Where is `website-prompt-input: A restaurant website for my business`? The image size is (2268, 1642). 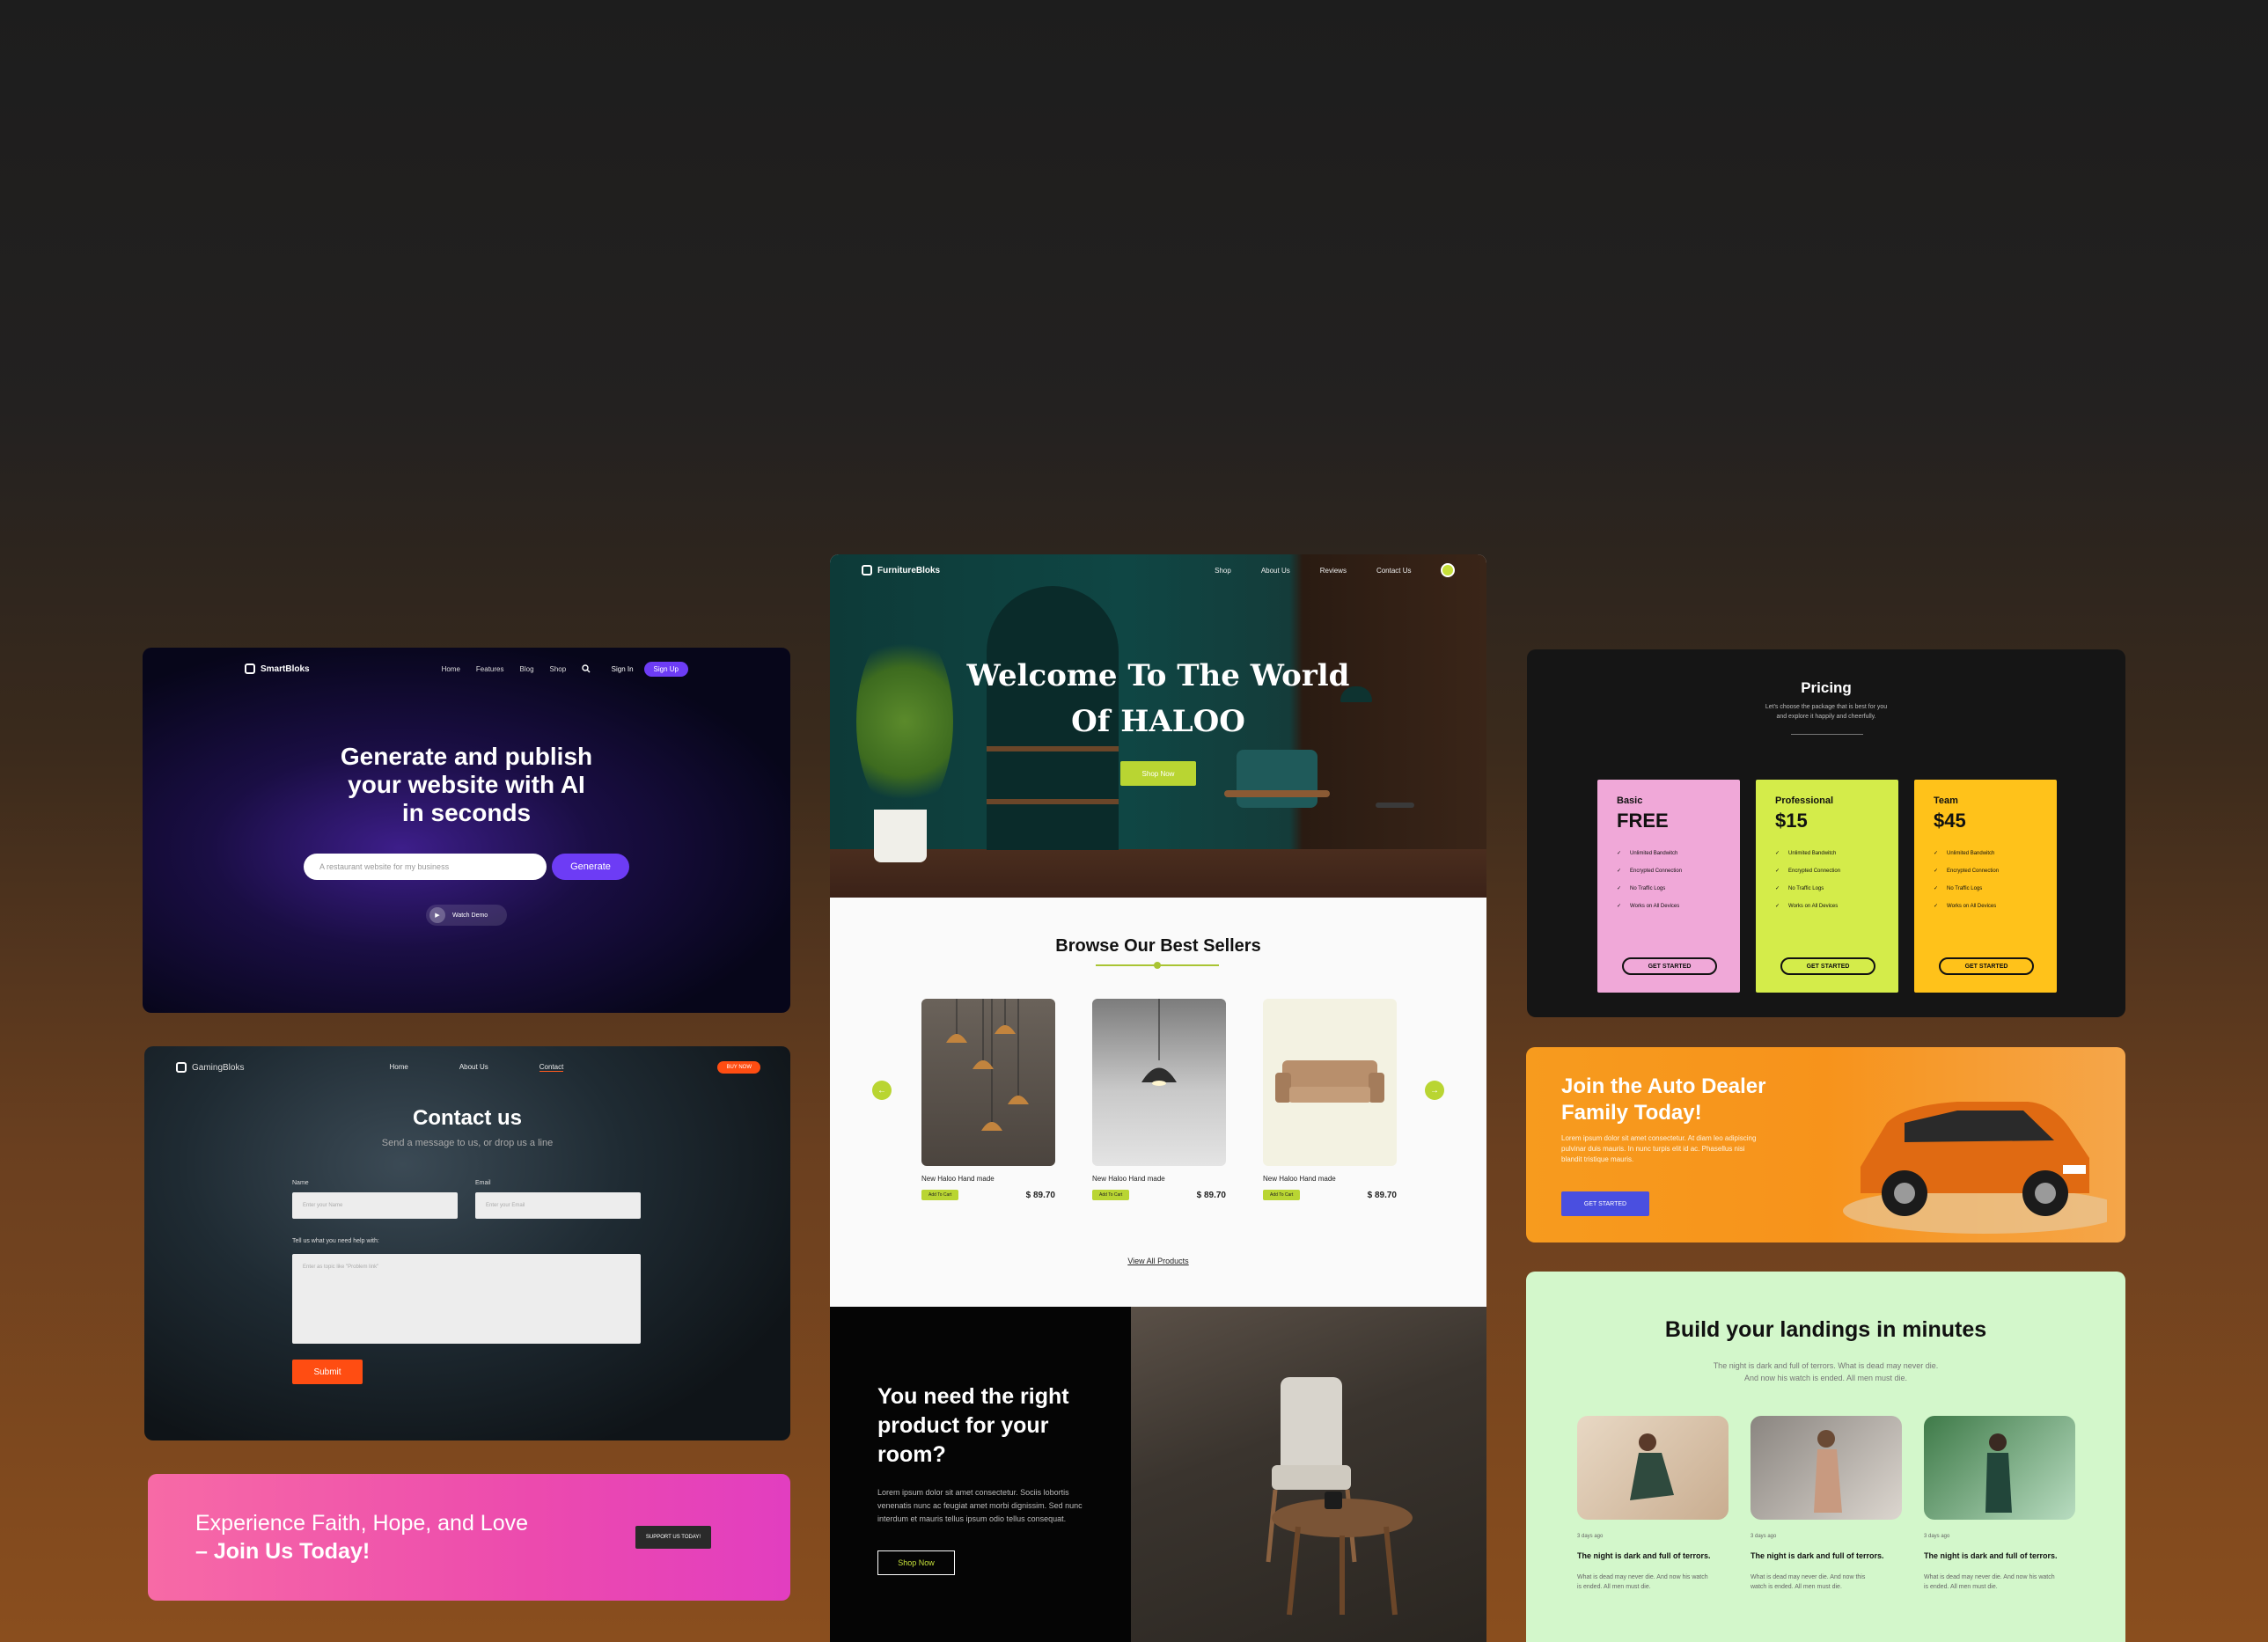
website-prompt-input: A restaurant website for my business is located at coordinates (426, 867).